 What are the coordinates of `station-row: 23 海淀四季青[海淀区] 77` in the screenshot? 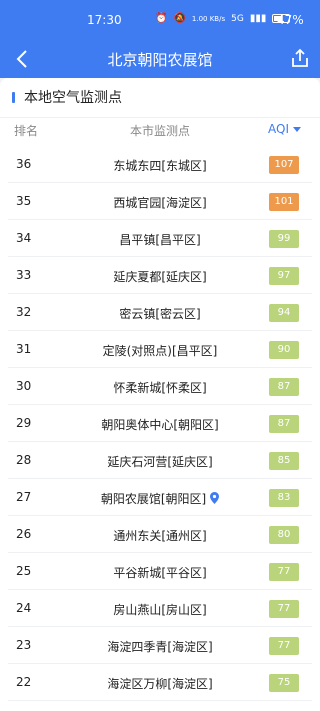 It's located at (160, 645).